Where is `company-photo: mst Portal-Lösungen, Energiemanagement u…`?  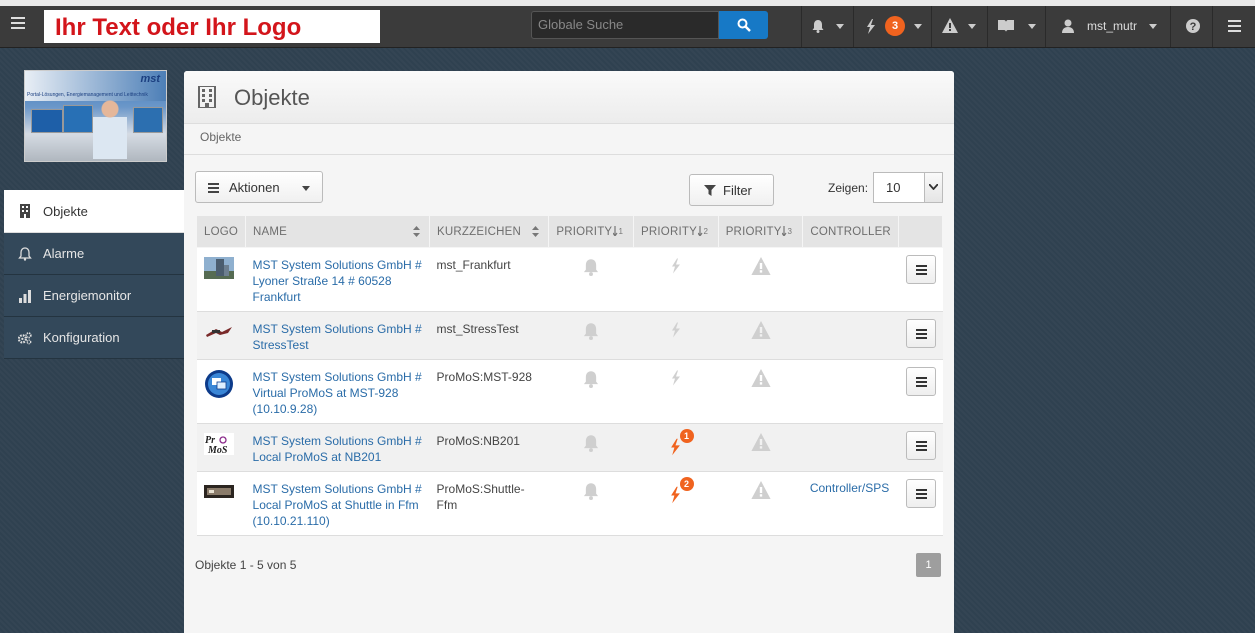 company-photo: mst Portal-Lösungen, Energiemanagement u… is located at coordinates (95, 116).